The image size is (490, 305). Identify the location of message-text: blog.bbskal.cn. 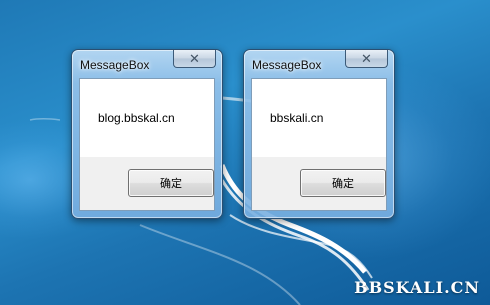
(136, 118).